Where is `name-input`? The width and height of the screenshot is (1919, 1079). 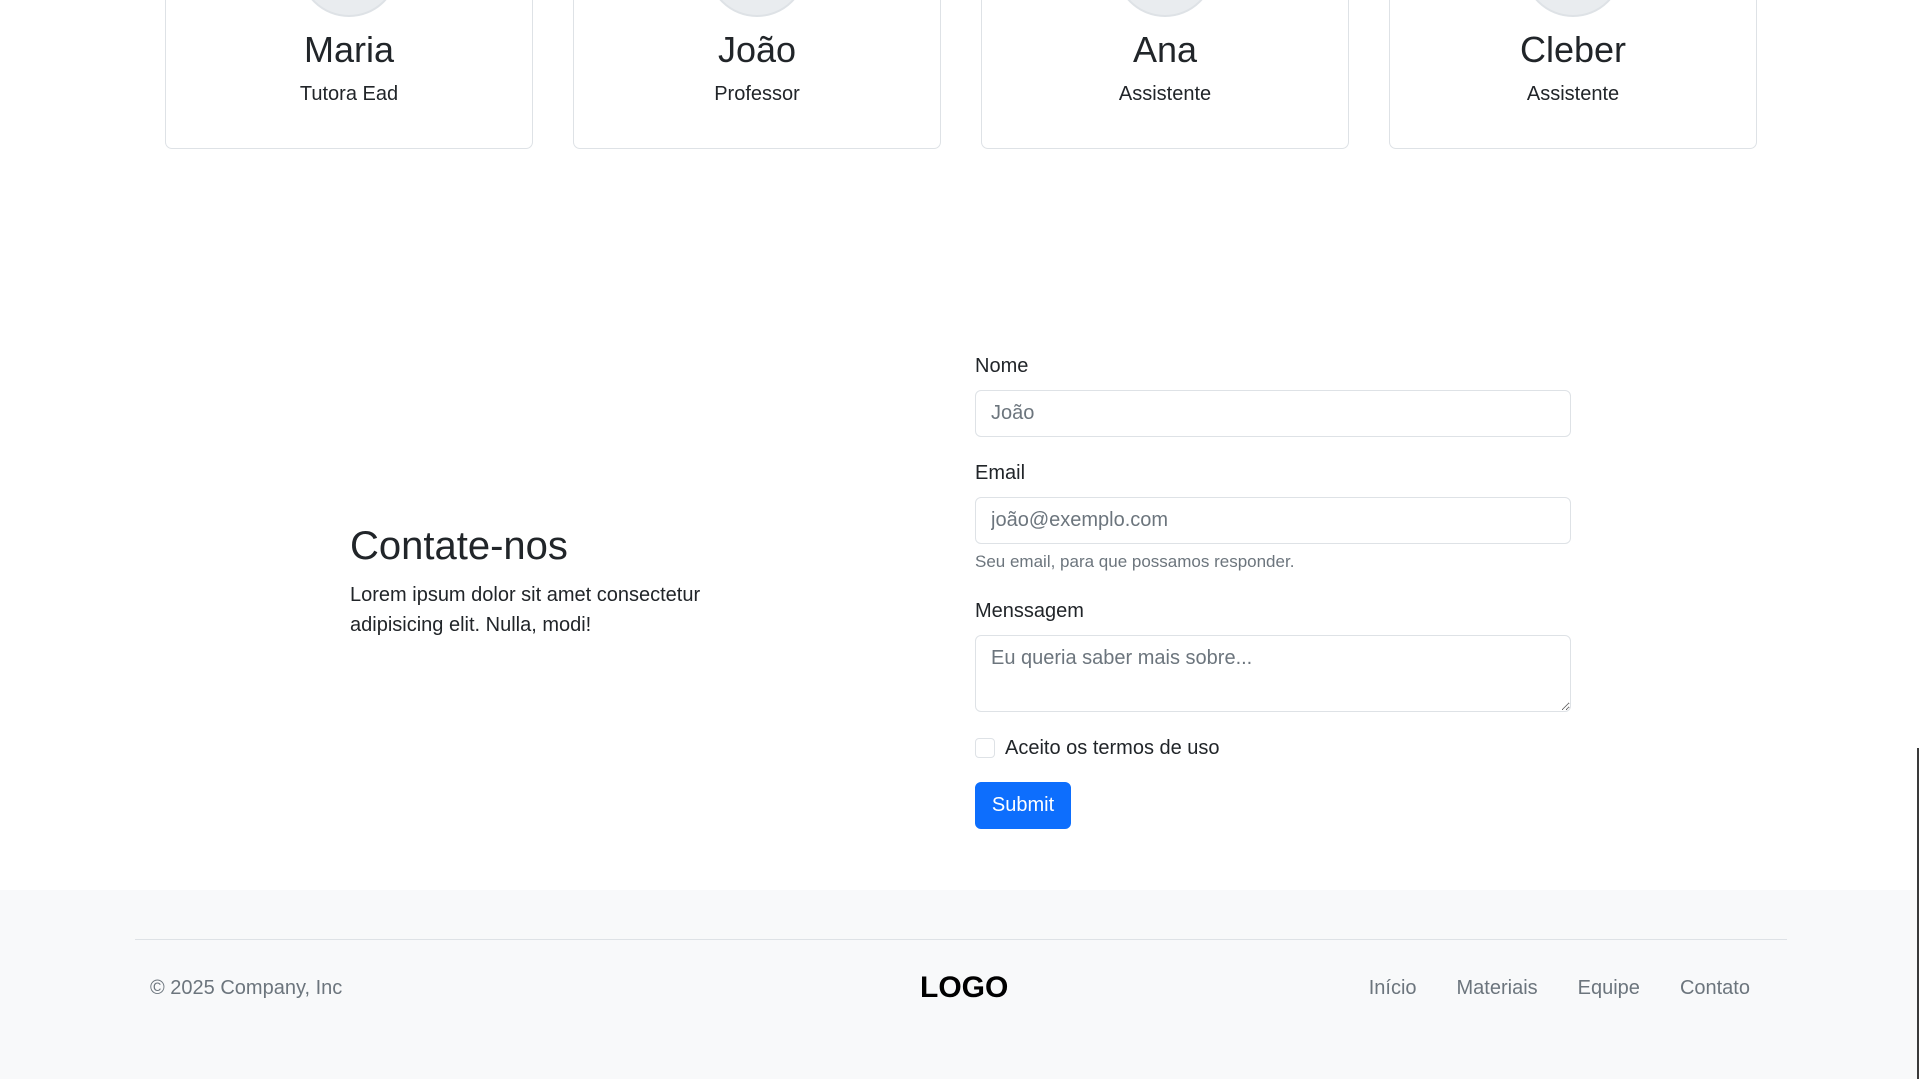 name-input is located at coordinates (1273, 413).